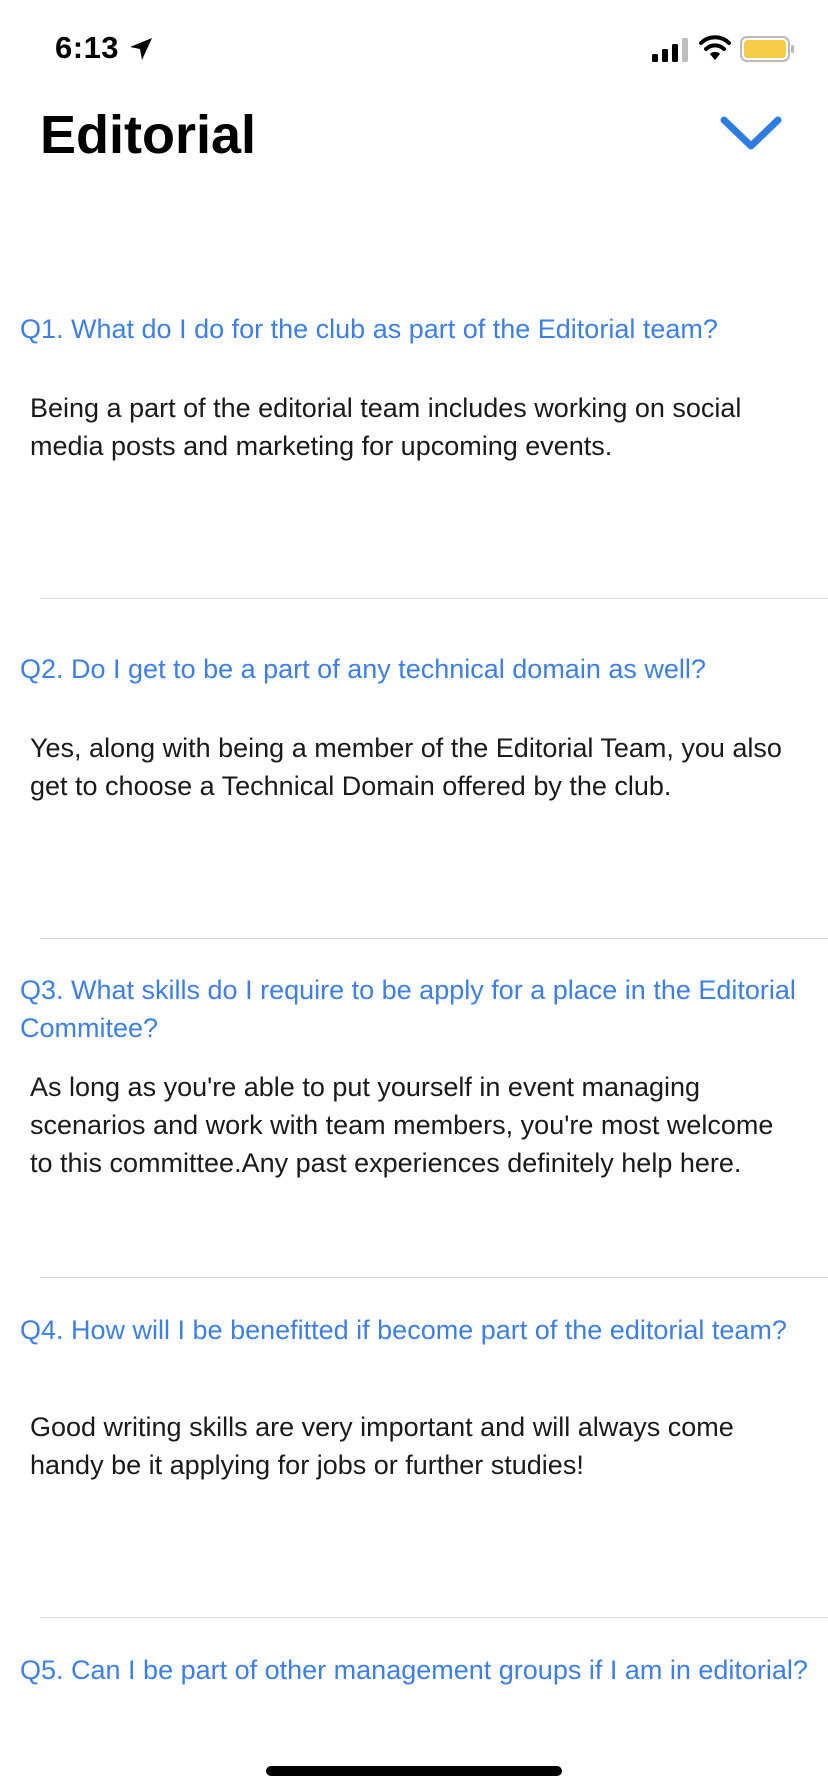  I want to click on status-time: 6:13, so click(87, 47).